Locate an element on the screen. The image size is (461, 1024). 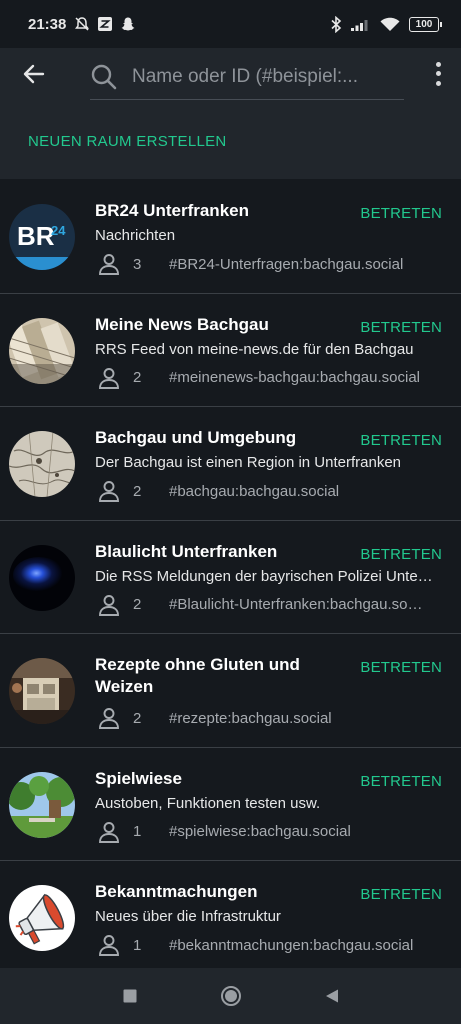
room-alias: #Blaulicht-Unterfranken:bachgau.social is located at coordinates (299, 604).